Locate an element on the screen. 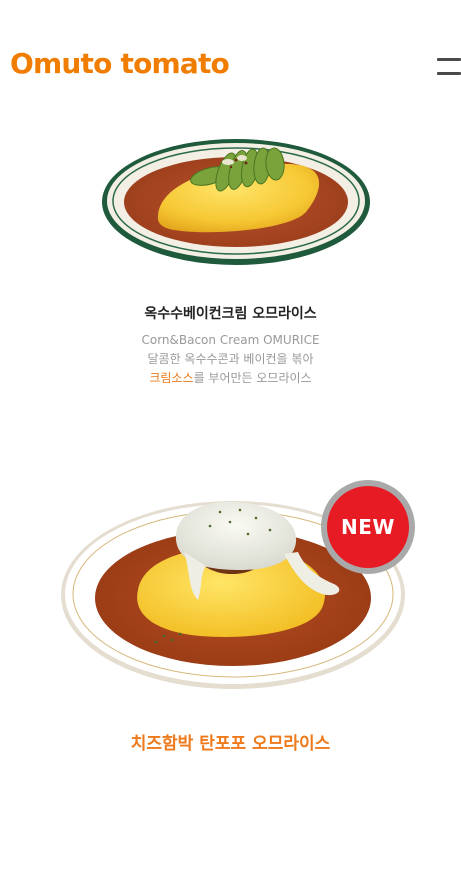 Image resolution: width=461 pixels, height=892 pixels. item-title: 옥수수베이컨크림 오므라이스 is located at coordinates (230, 314).